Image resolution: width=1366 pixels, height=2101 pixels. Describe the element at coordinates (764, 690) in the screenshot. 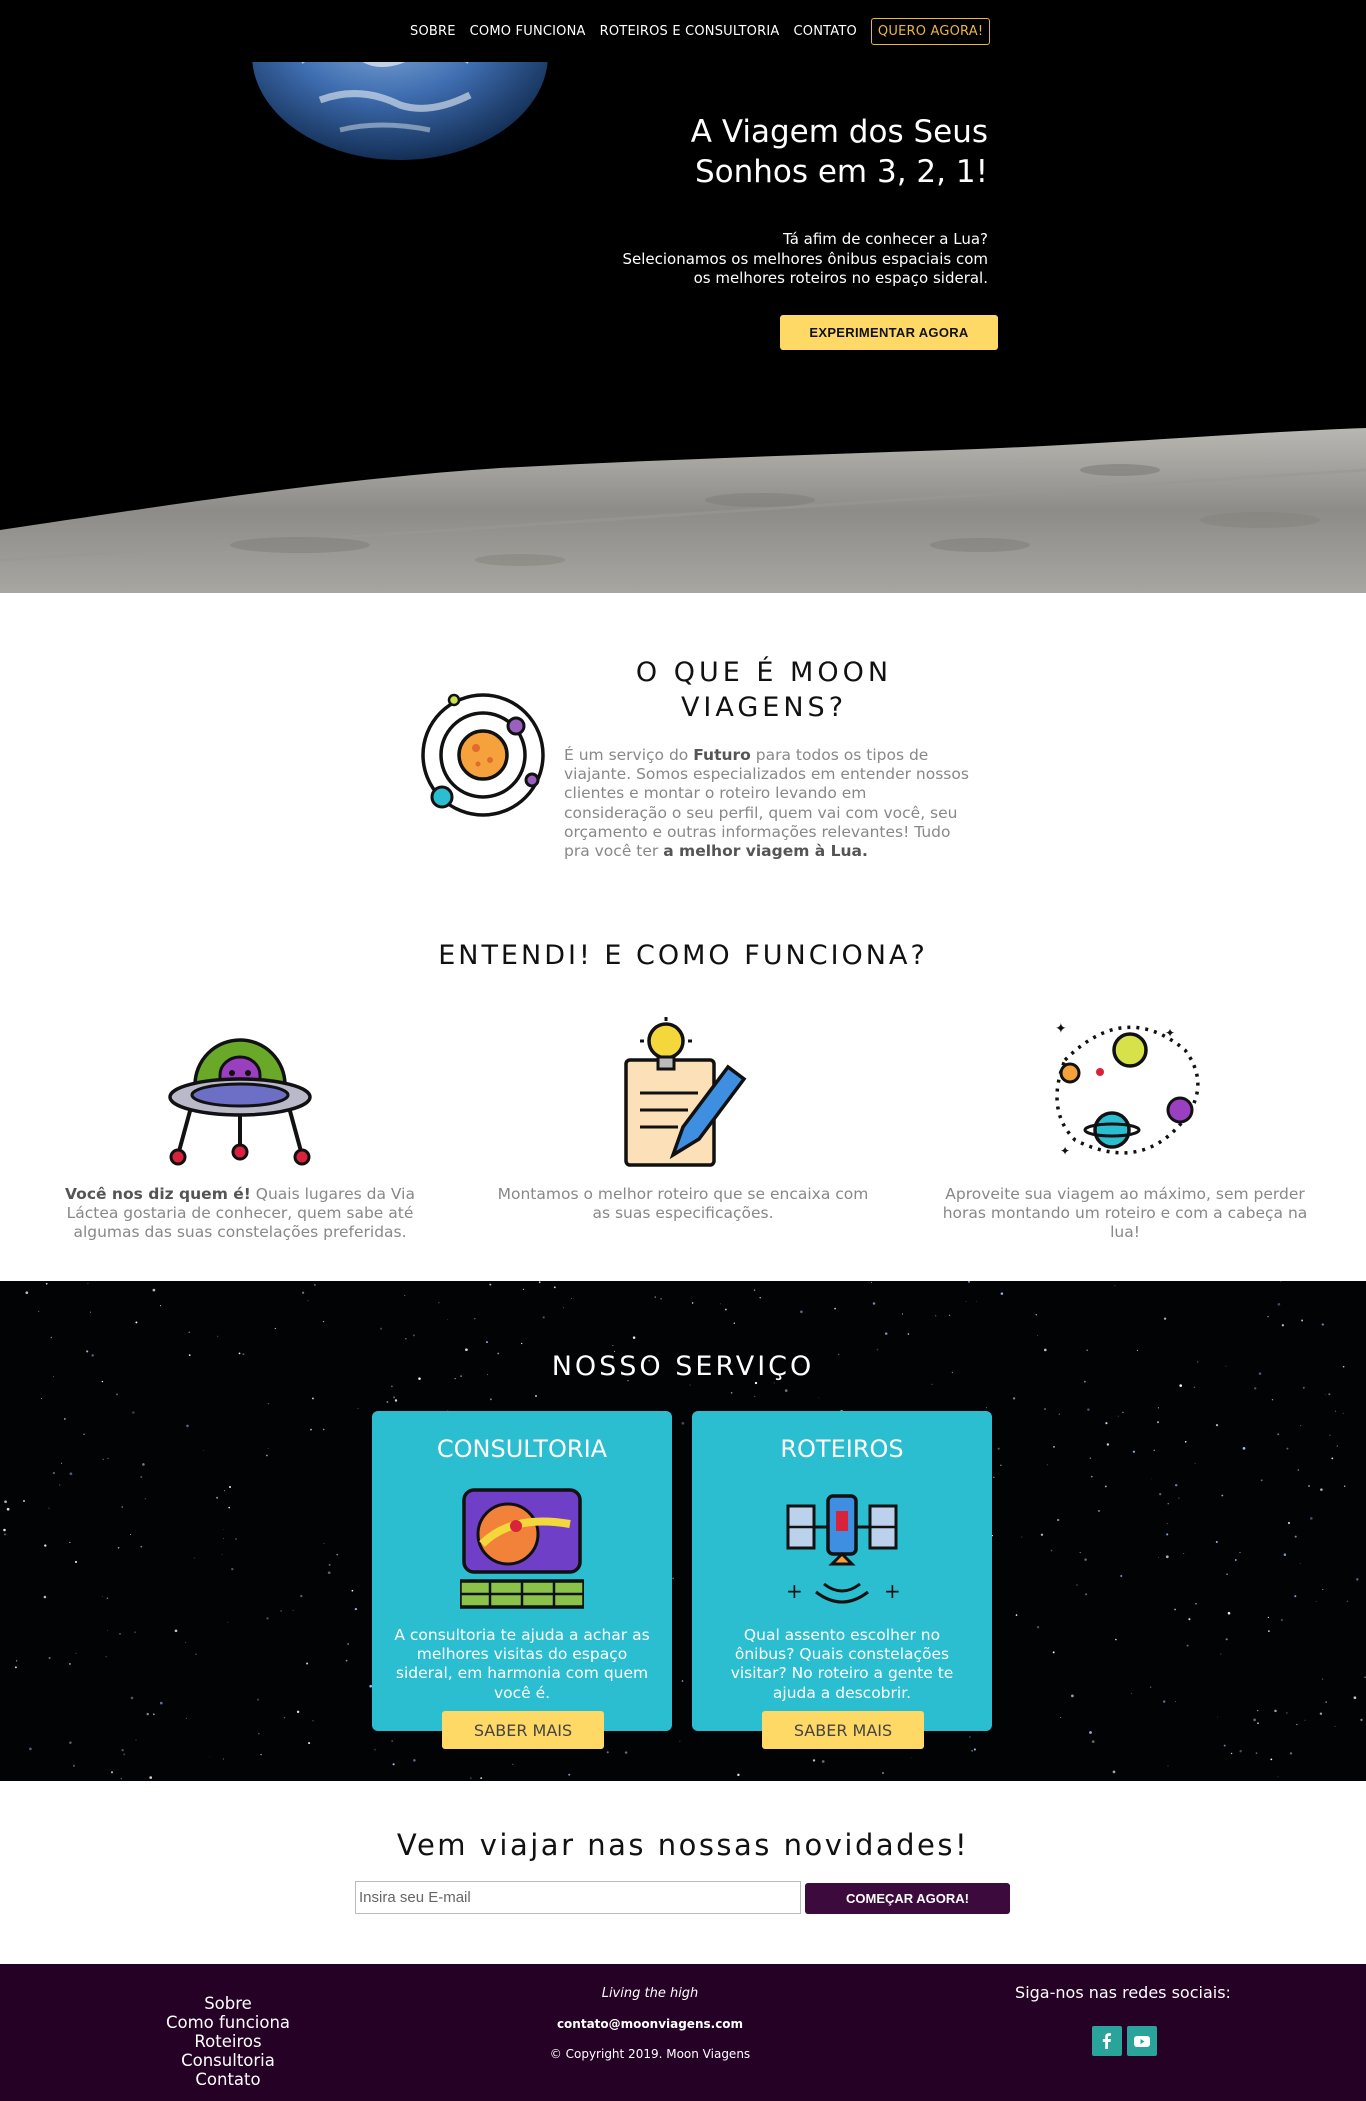

I see `about-title: O QUE É MOON VIAGENS?` at that location.